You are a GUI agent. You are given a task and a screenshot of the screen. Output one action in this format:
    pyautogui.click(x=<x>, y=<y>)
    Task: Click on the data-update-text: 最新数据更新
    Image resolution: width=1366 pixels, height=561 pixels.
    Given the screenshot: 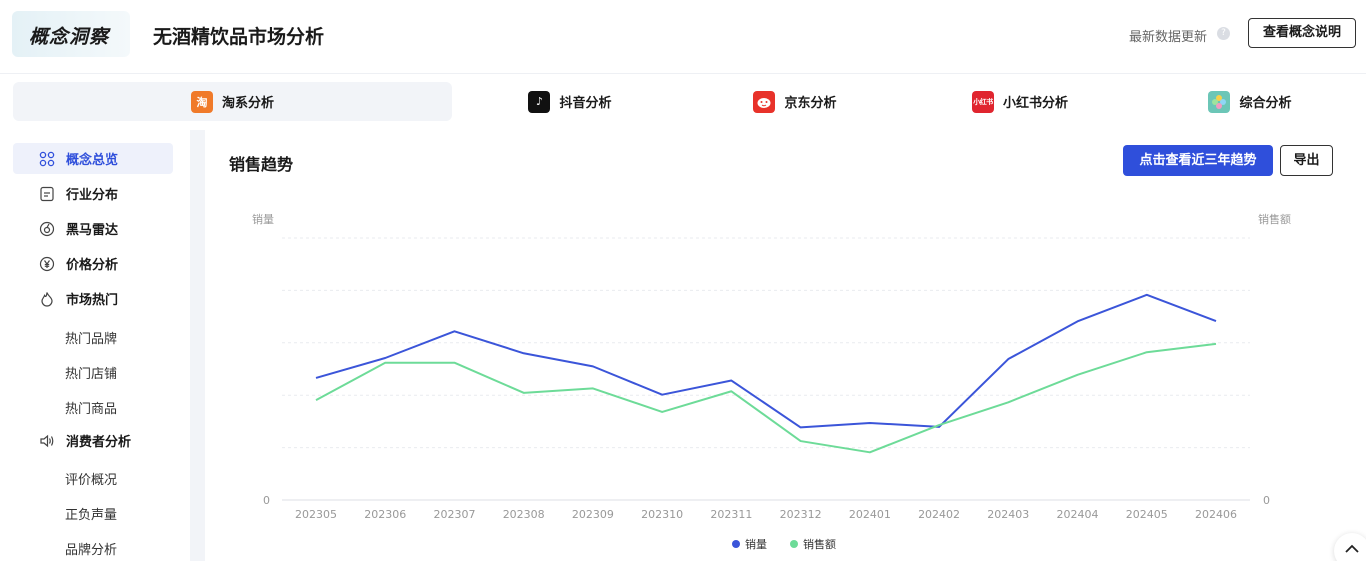 What is the action you would take?
    pyautogui.click(x=1168, y=37)
    